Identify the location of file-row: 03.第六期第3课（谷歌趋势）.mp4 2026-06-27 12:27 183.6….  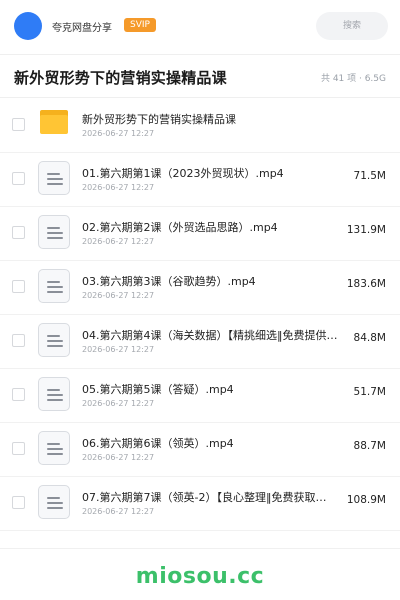
(200, 288).